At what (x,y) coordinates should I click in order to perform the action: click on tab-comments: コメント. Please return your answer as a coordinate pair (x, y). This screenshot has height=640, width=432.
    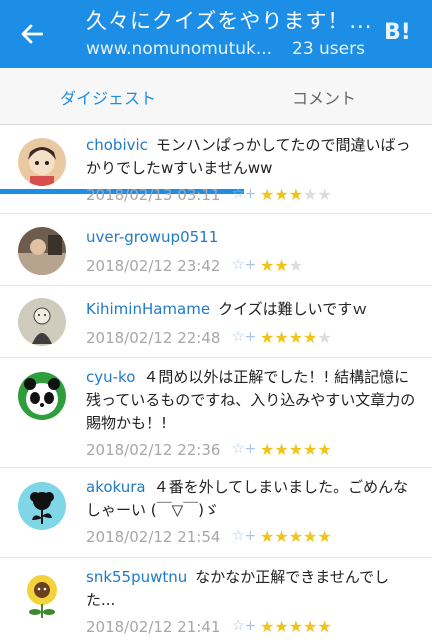
    Looking at the image, I should click on (324, 96).